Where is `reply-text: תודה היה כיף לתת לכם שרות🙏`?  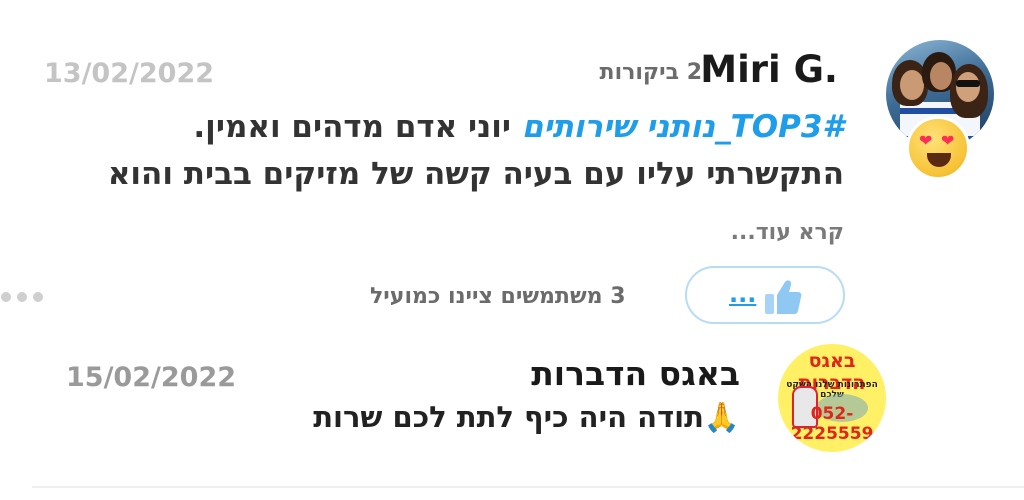 reply-text: תודה היה כיף לתת לכם שרות🙏 is located at coordinates (526, 417).